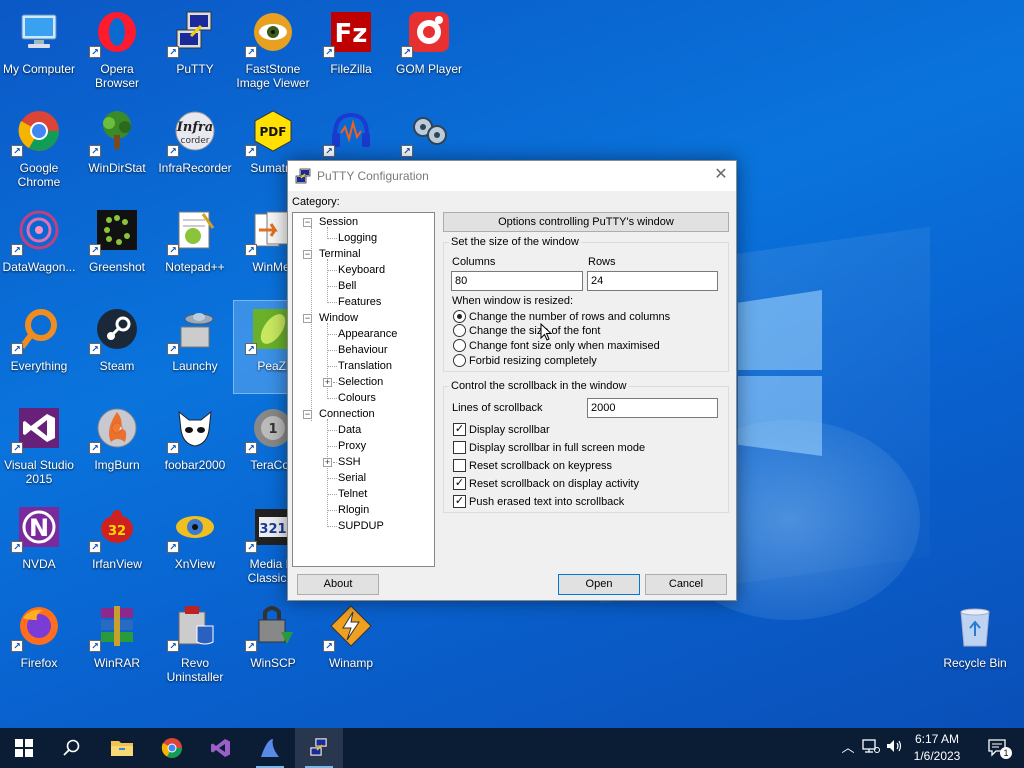 This screenshot has height=768, width=1024. Describe the element at coordinates (352, 478) in the screenshot. I see `tree-item-serial: Serial` at that location.